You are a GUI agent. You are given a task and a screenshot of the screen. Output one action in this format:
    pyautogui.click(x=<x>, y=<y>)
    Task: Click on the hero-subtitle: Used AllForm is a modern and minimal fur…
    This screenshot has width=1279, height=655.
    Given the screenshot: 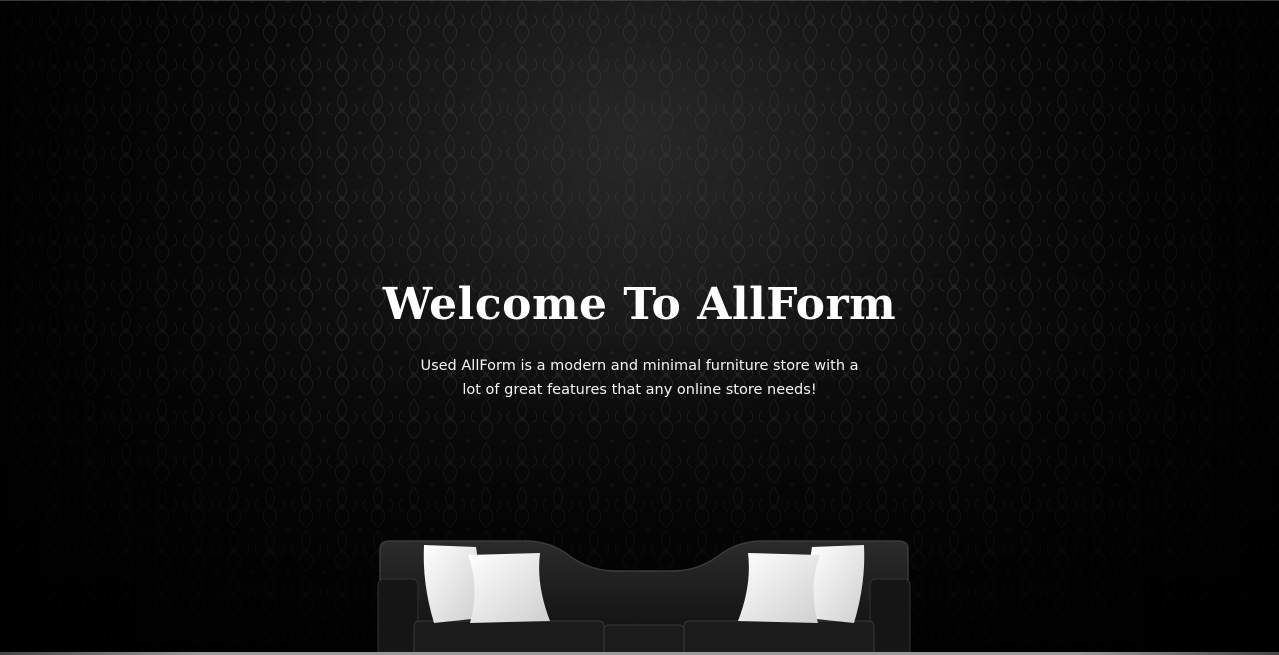 What is the action you would take?
    pyautogui.click(x=639, y=378)
    